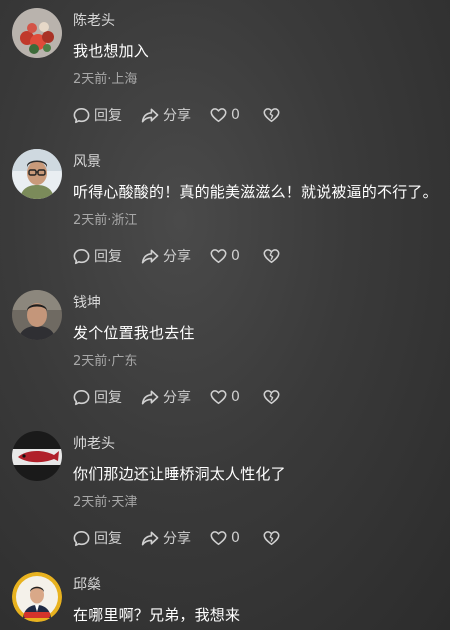 The height and width of the screenshot is (630, 450). Describe the element at coordinates (179, 474) in the screenshot. I see `comment-text: 你们那边还让睡桥洞太人性化了` at that location.